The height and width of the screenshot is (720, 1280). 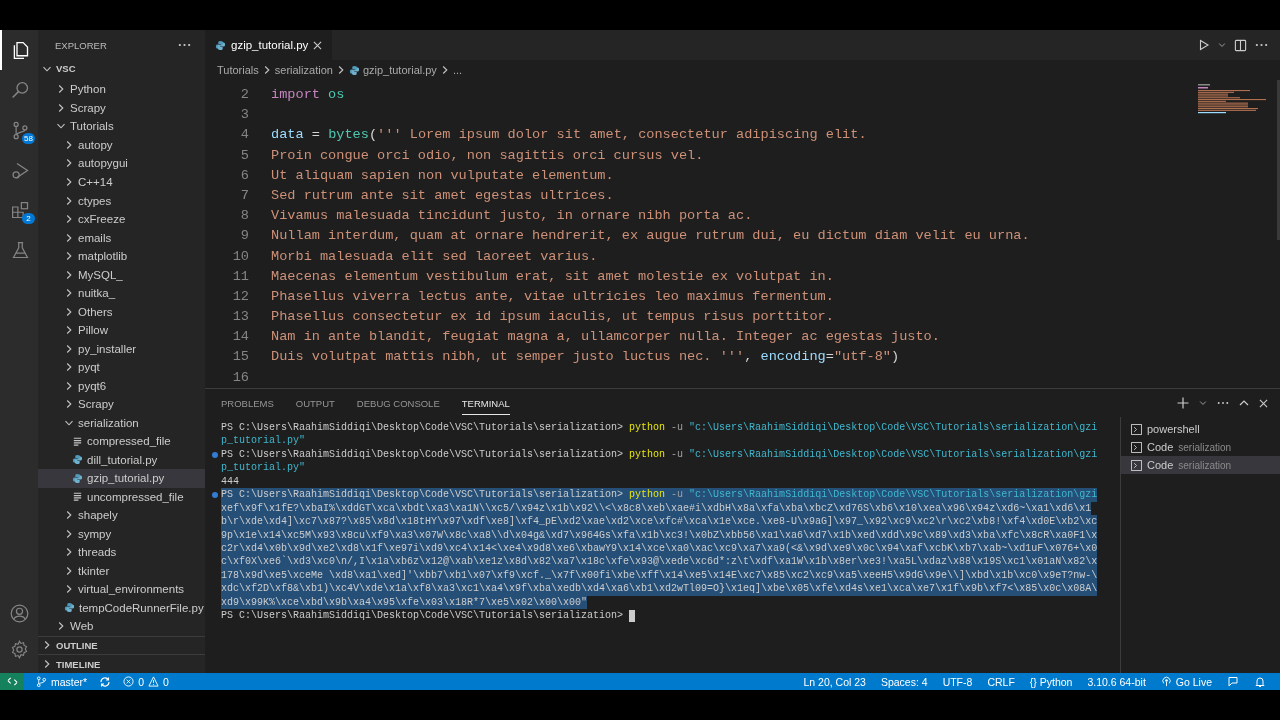 I want to click on folder-item: Web, so click(x=121, y=626).